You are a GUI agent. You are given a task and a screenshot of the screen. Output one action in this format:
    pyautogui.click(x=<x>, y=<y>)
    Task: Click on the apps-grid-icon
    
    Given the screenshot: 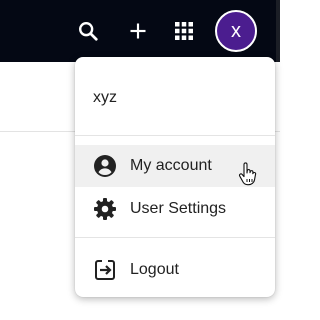 What is the action you would take?
    pyautogui.click(x=184, y=31)
    